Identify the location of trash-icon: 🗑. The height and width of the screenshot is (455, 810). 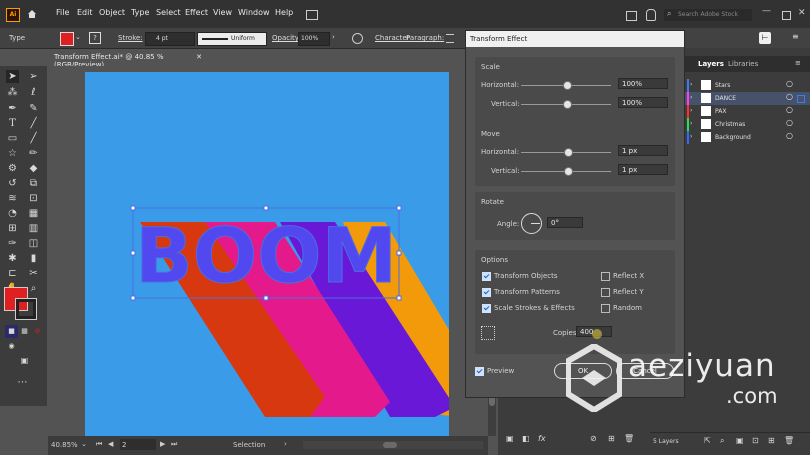
(629, 438).